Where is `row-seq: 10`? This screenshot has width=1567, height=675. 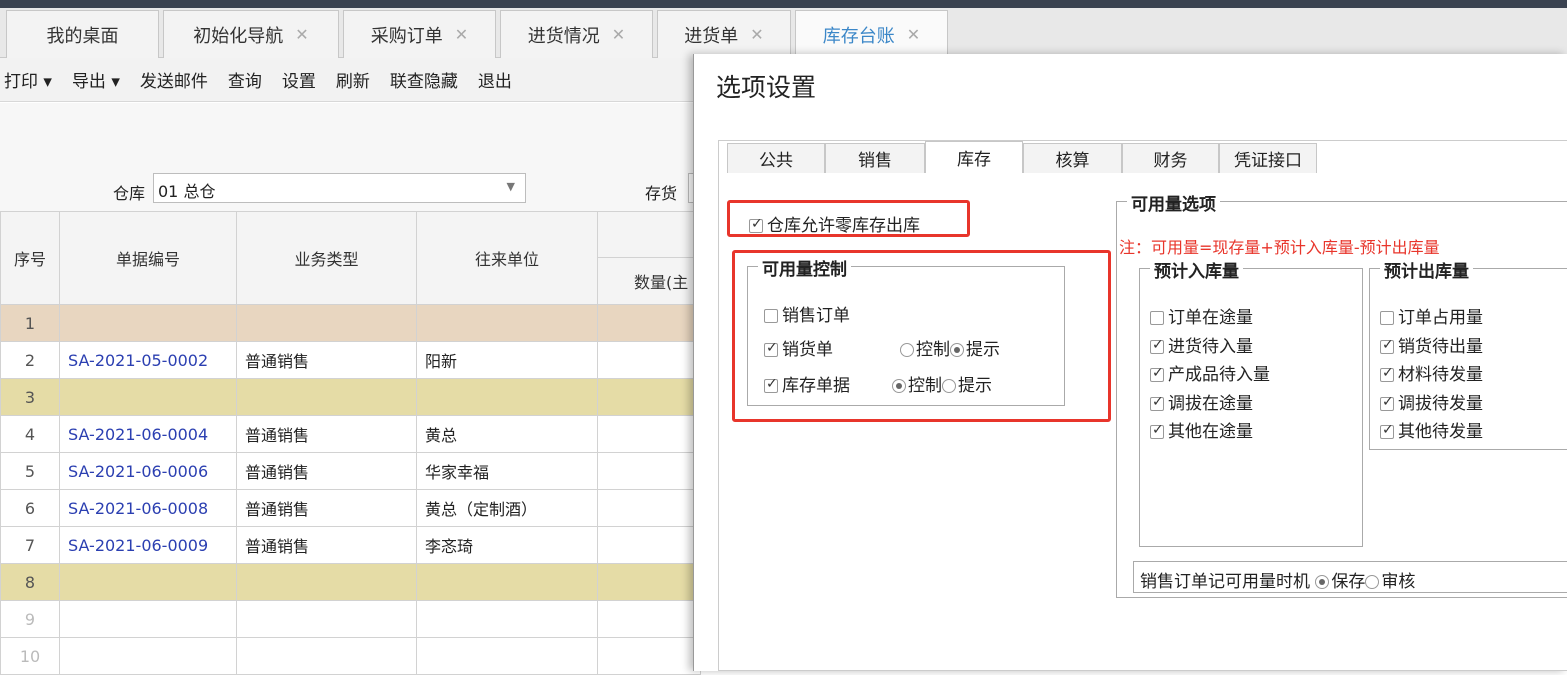
row-seq: 10 is located at coordinates (30, 656).